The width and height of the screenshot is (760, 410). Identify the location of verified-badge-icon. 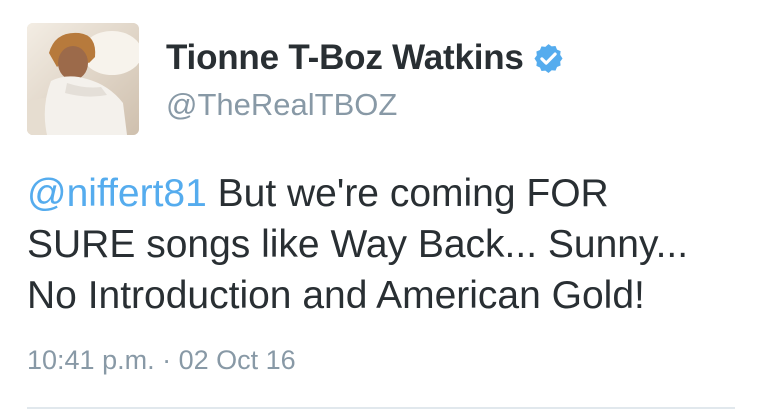
(548, 58).